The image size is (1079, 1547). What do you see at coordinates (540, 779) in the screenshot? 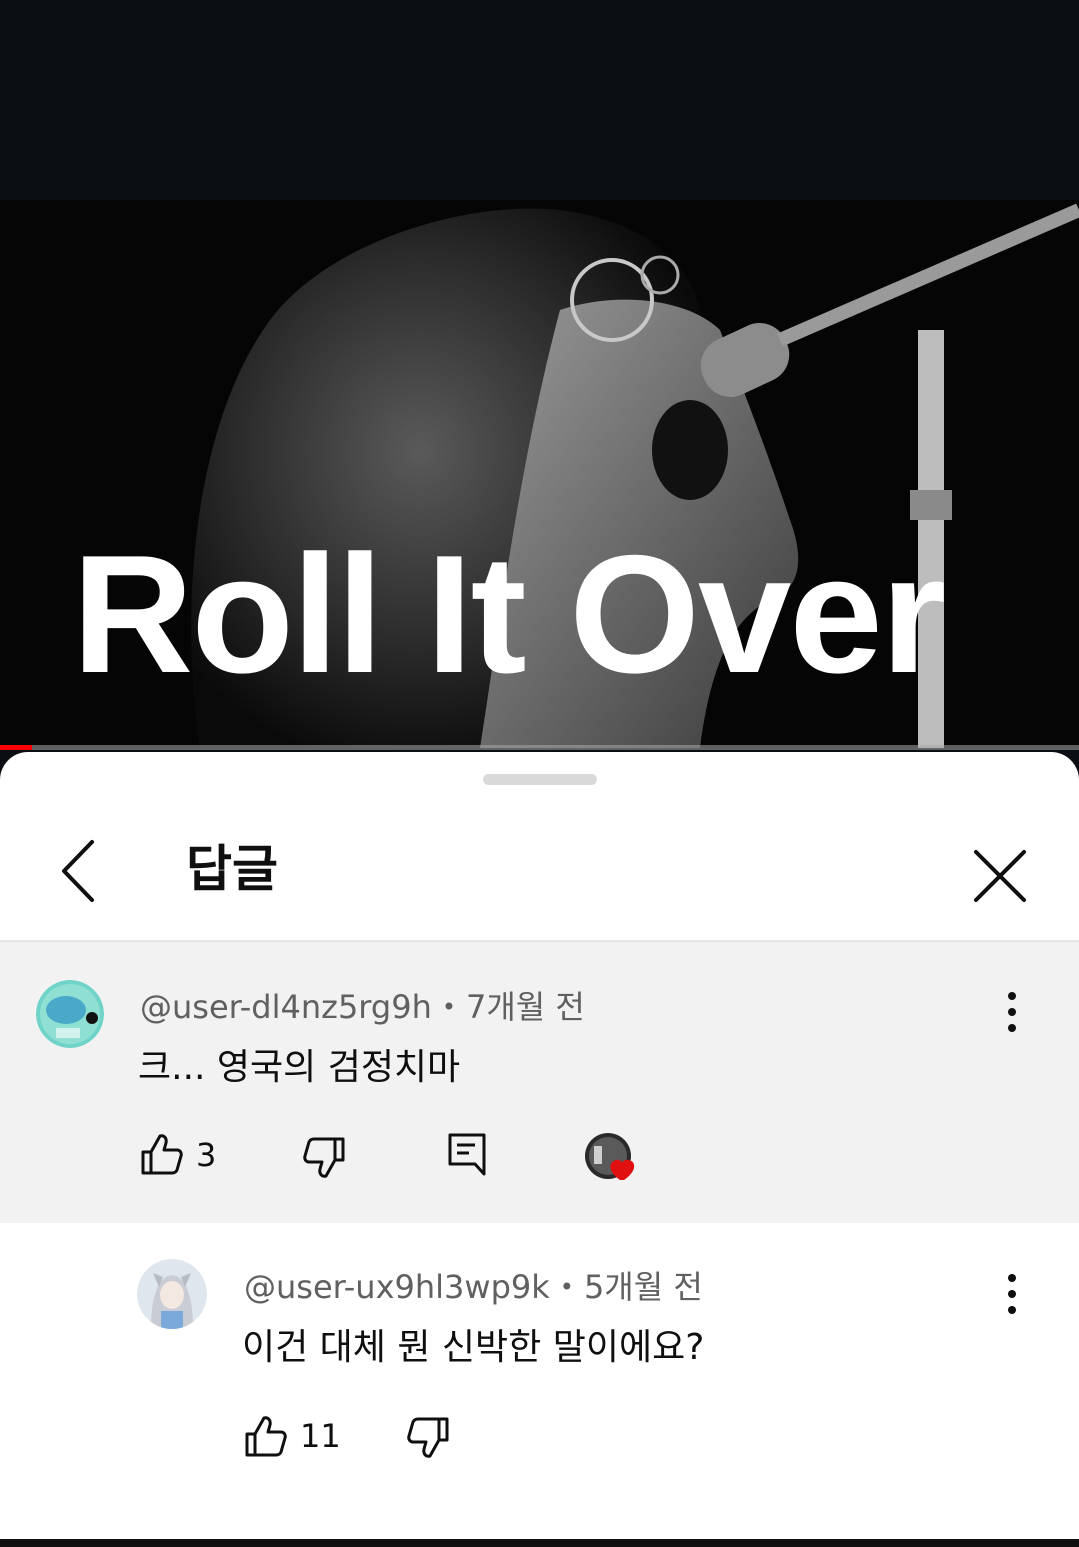
I see `sheet-drag-handle` at bounding box center [540, 779].